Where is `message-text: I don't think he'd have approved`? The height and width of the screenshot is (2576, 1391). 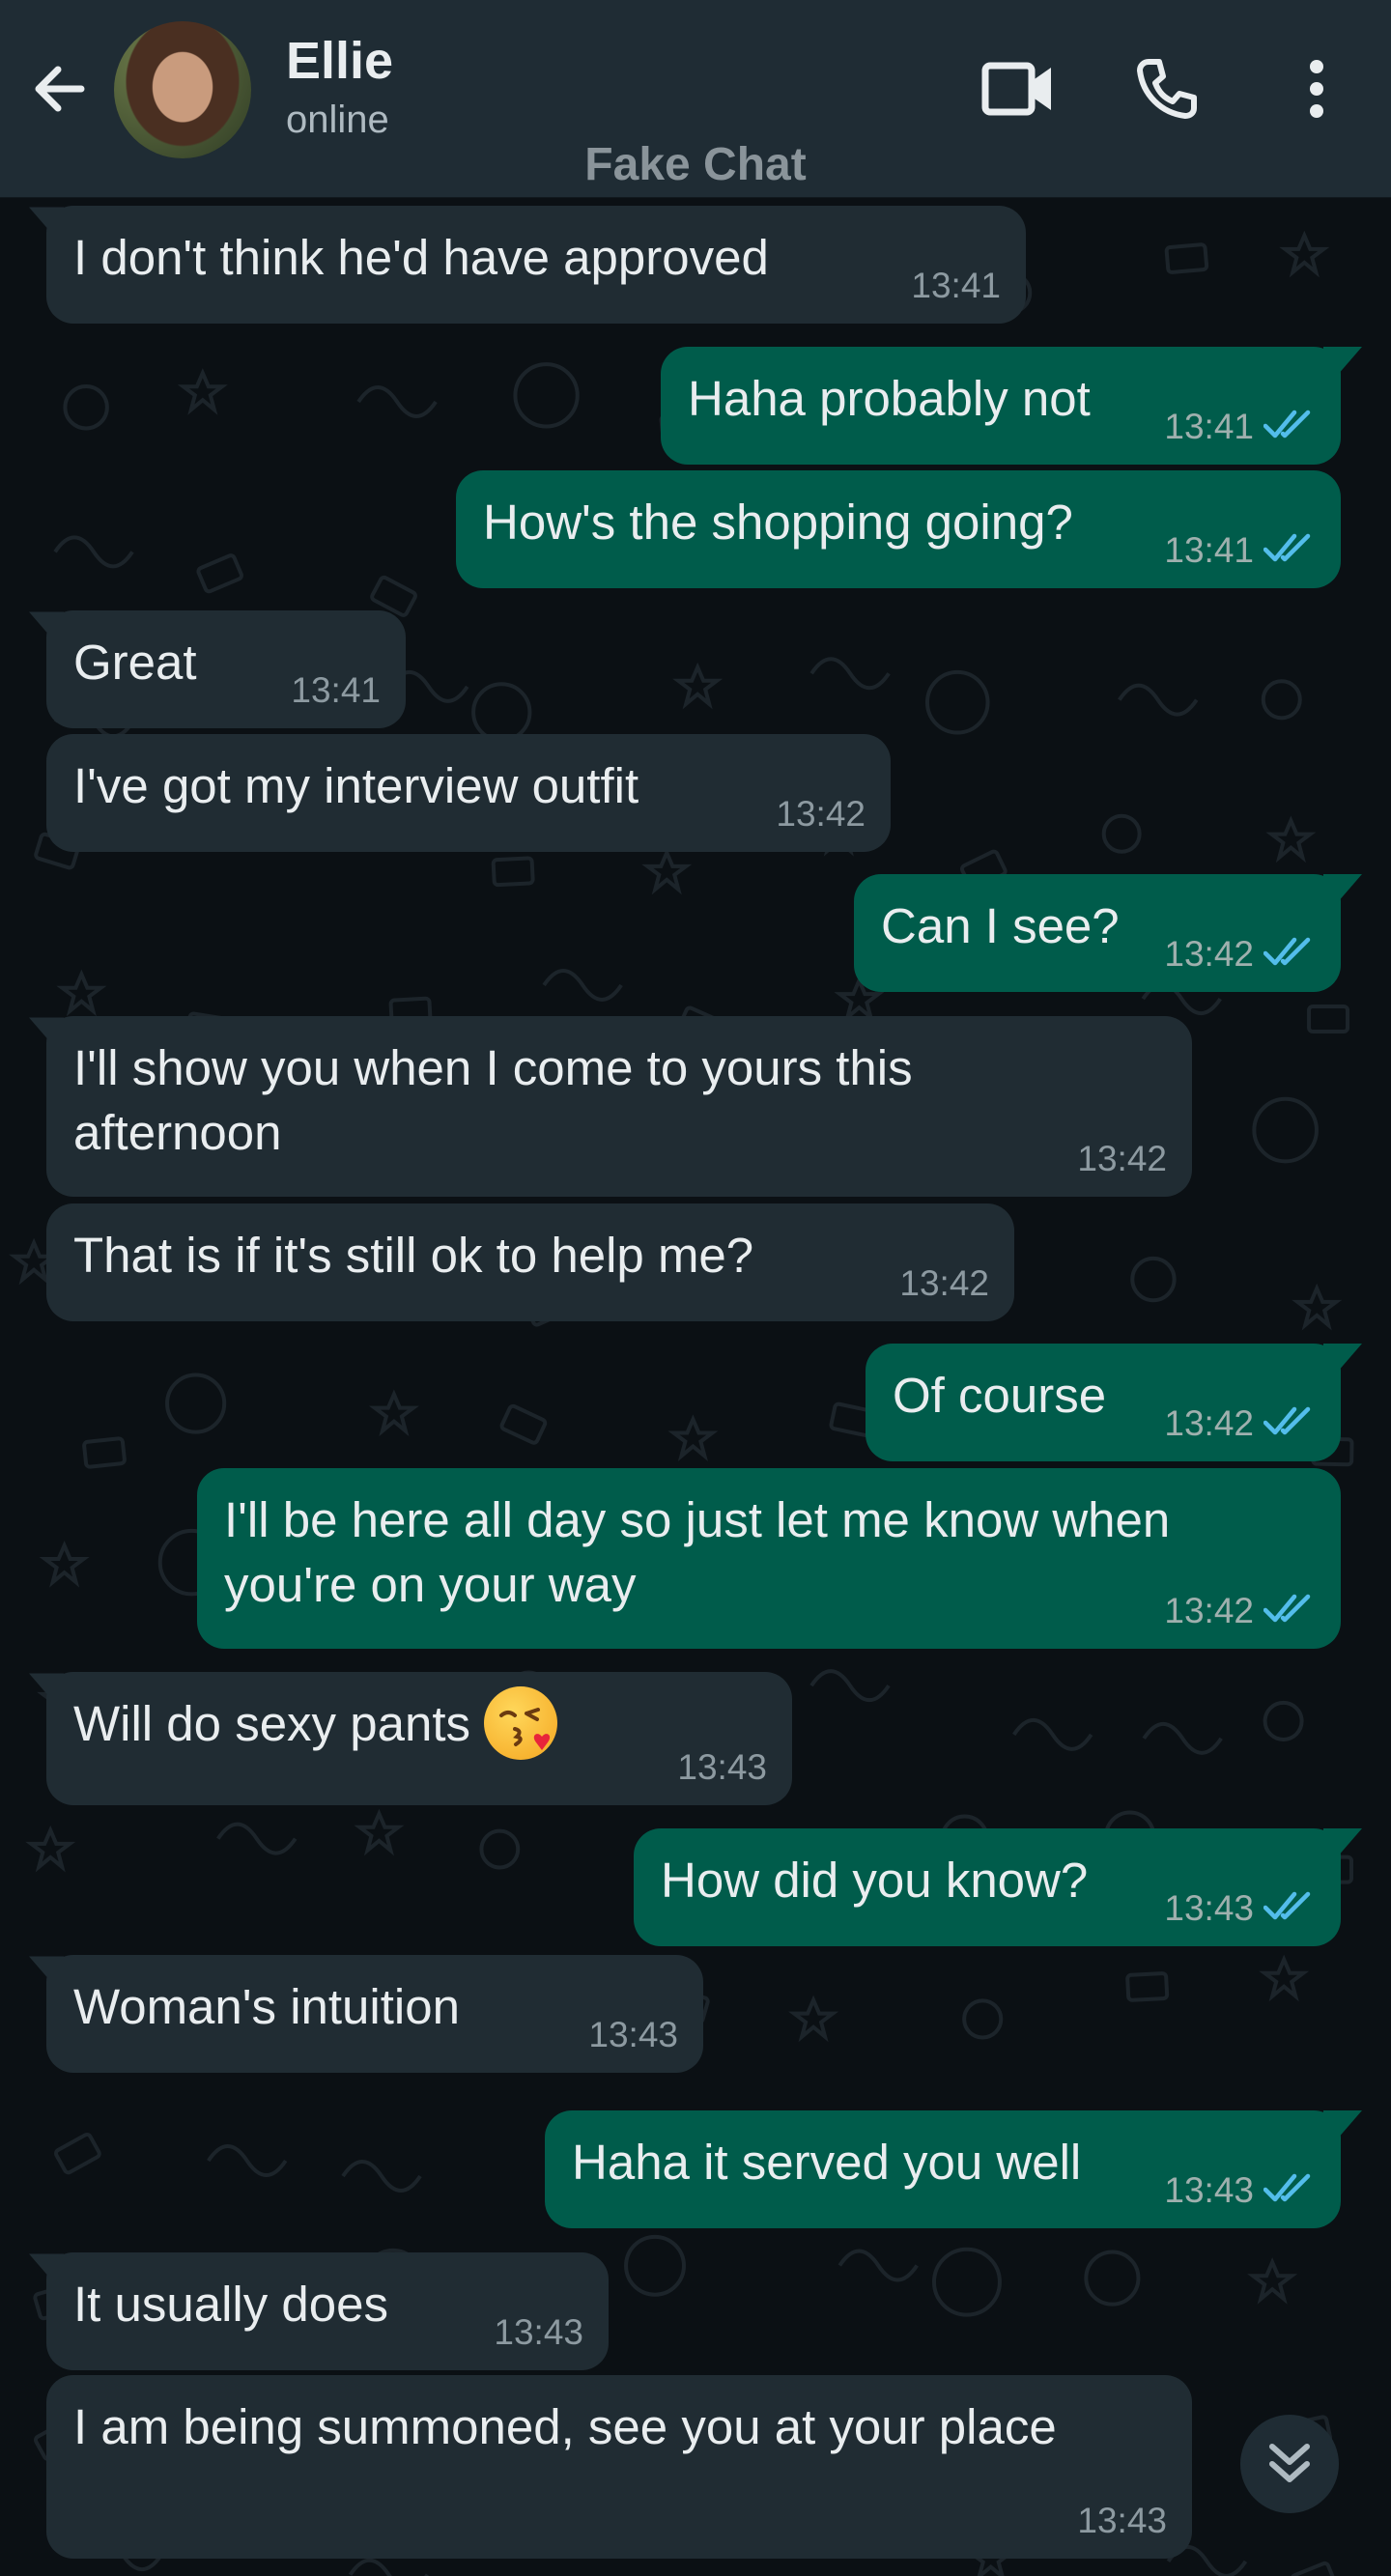
message-text: I don't think he'd have approved is located at coordinates (421, 257).